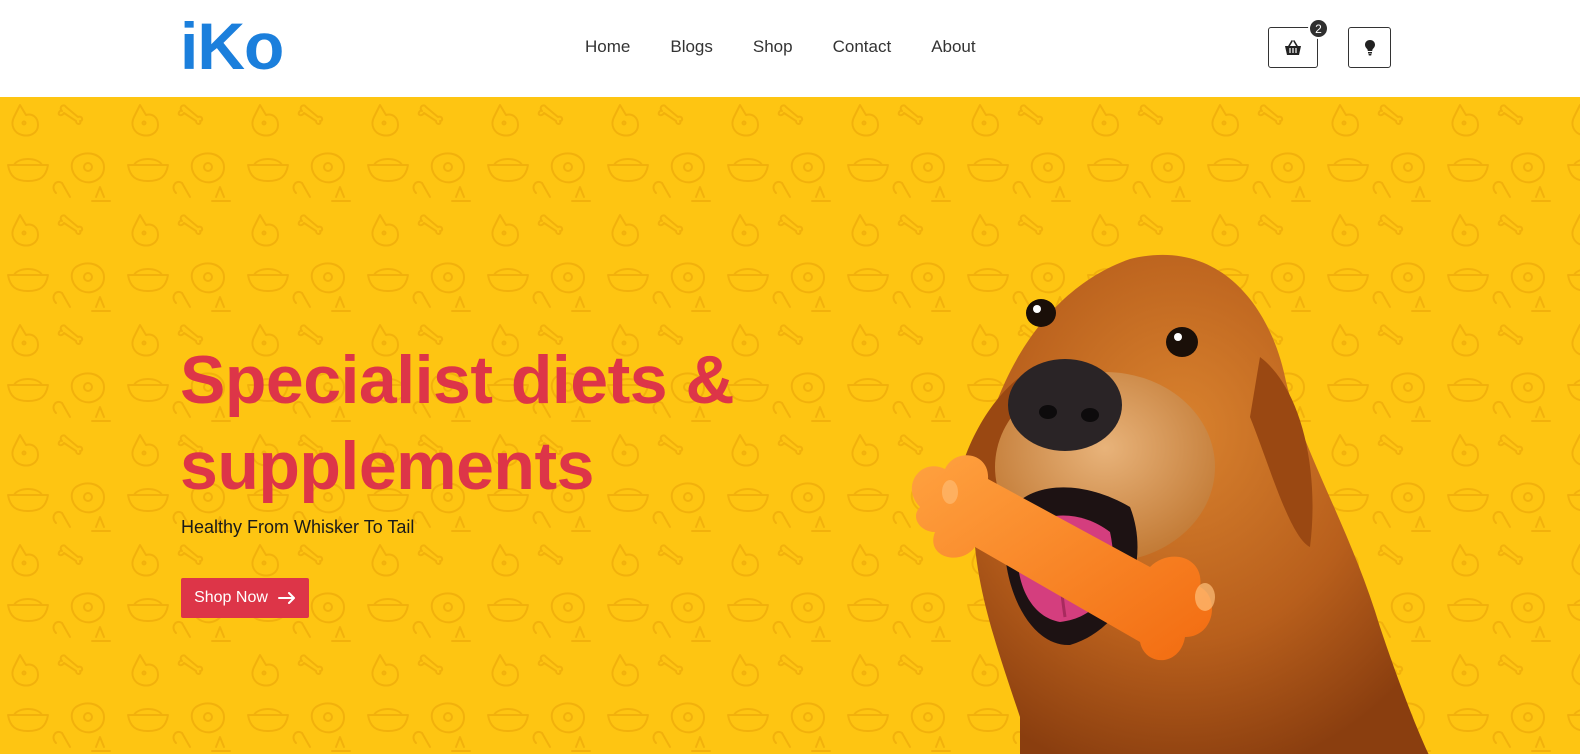 This screenshot has height=754, width=1580. I want to click on site-header: iKo Home Blogs Shop Contact About 2, so click(790, 48).